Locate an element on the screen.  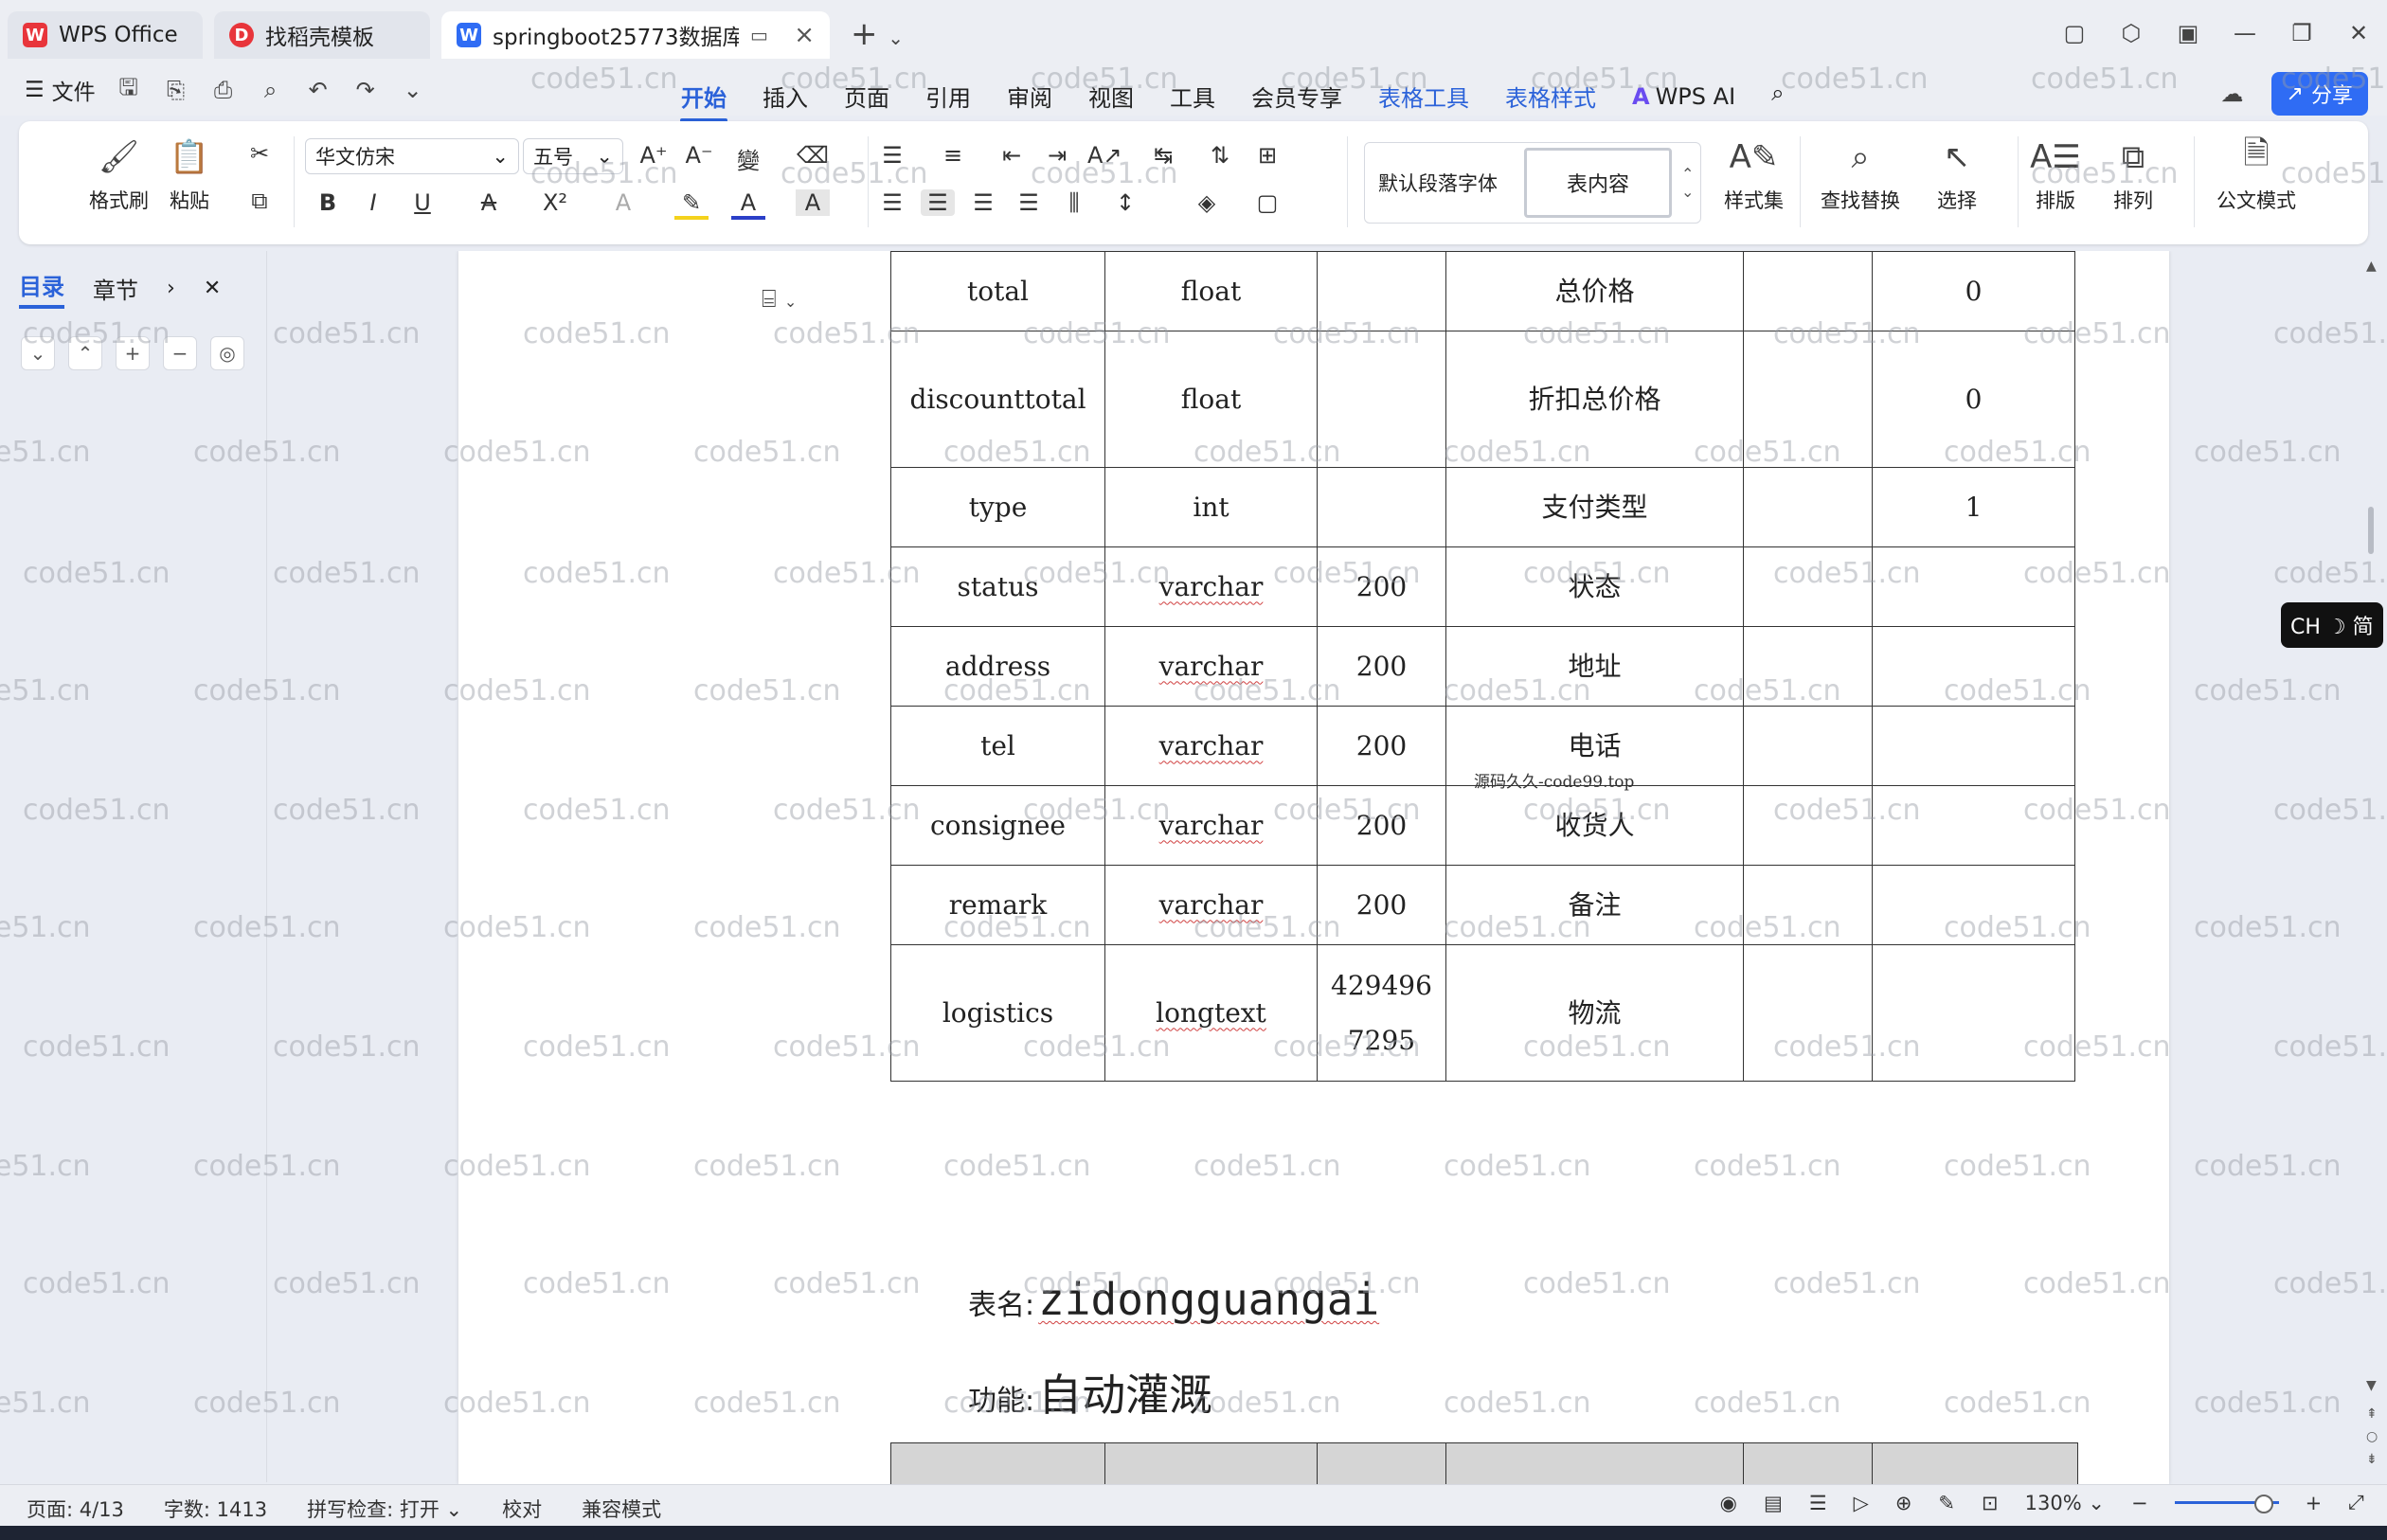
align-right-icon: ☰ is located at coordinates (983, 202).